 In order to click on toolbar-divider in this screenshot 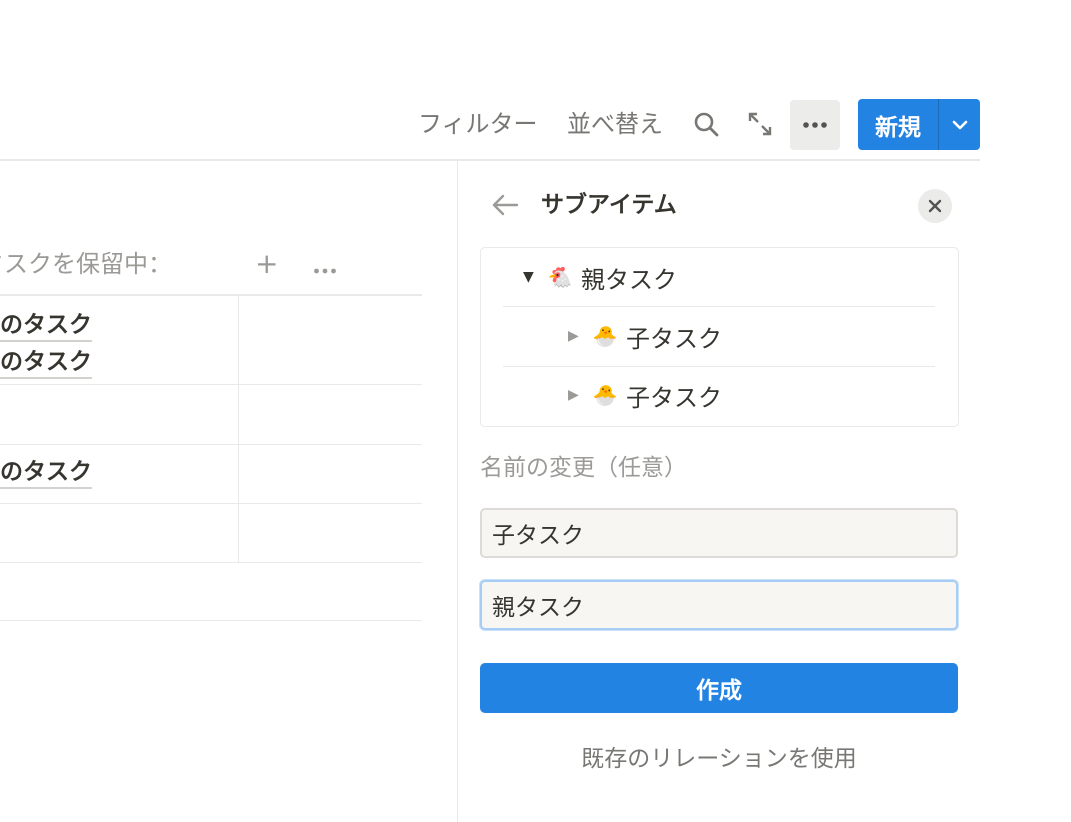, I will do `click(490, 160)`.